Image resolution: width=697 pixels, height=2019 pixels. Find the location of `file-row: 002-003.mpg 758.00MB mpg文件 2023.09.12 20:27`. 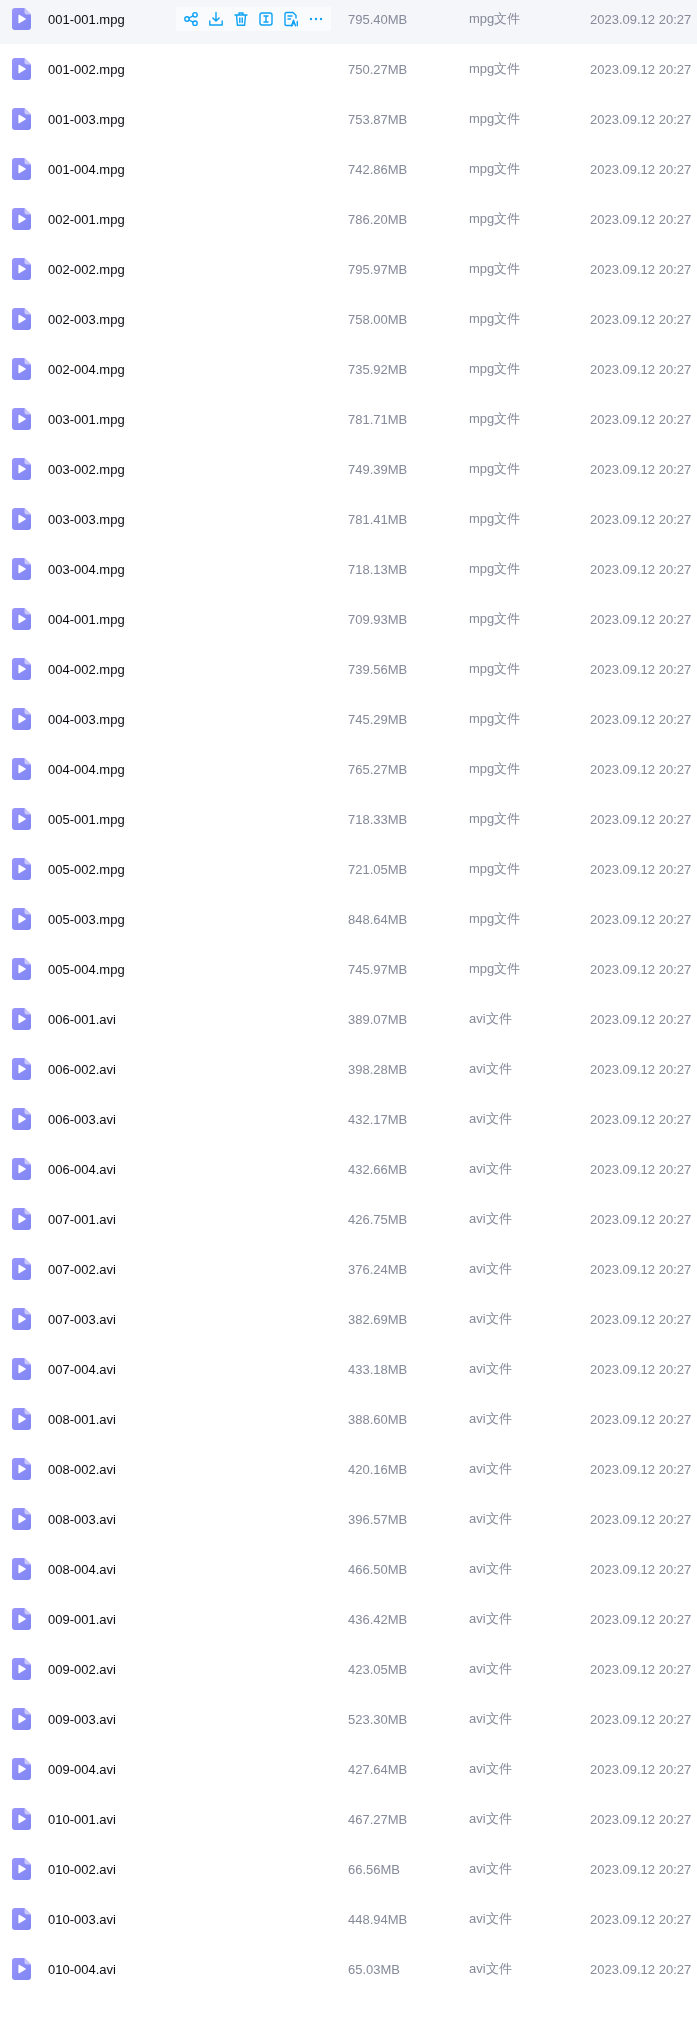

file-row: 002-003.mpg 758.00MB mpg文件 2023.09.12 20:27 is located at coordinates (348, 319).